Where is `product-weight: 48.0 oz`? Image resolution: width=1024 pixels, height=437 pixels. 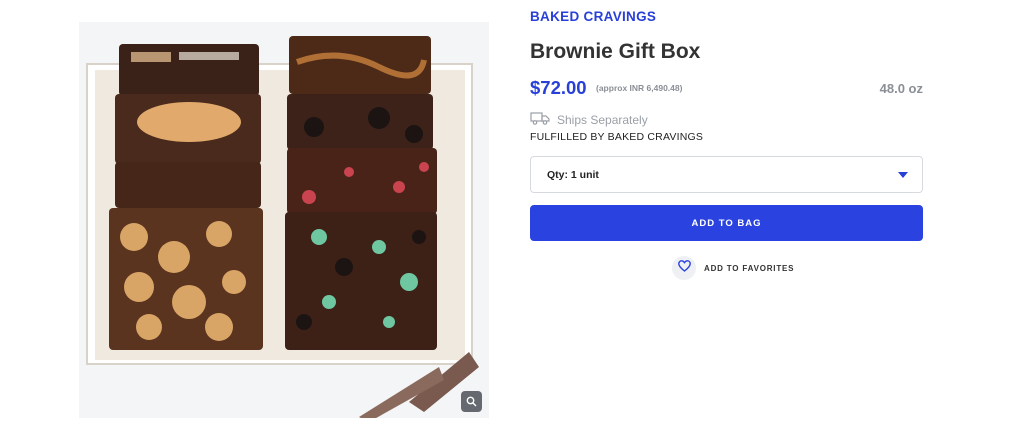
product-weight: 48.0 oz is located at coordinates (901, 88).